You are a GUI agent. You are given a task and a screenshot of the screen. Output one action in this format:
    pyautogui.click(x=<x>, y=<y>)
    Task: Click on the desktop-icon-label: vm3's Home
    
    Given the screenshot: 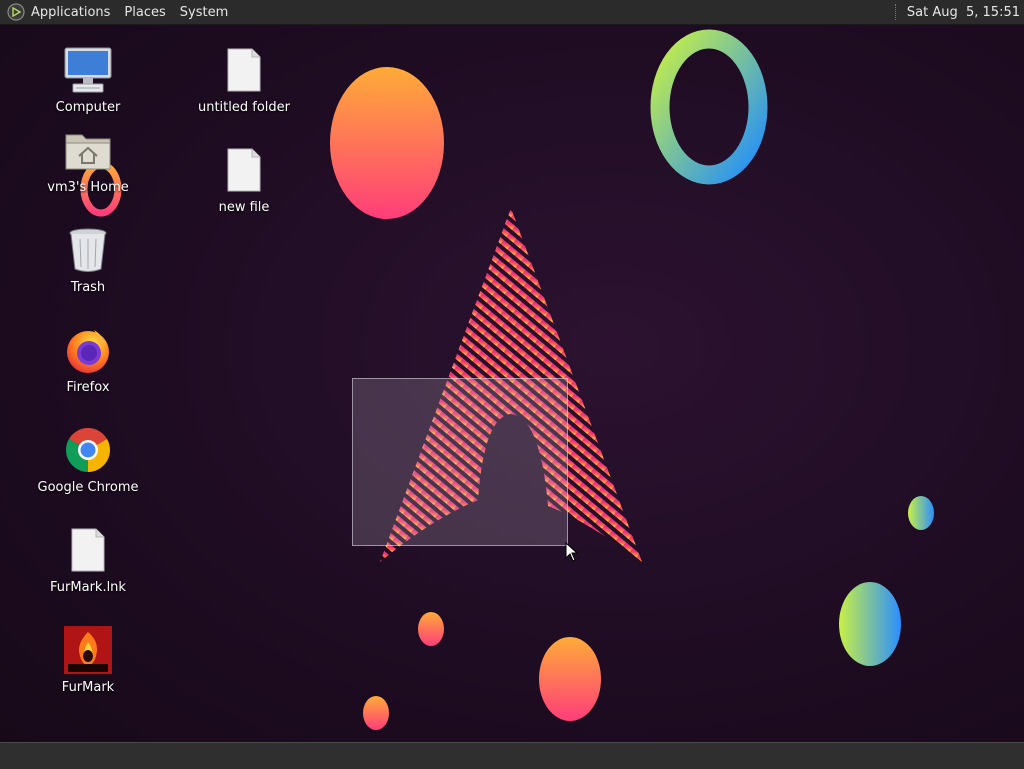 What is the action you would take?
    pyautogui.click(x=88, y=187)
    